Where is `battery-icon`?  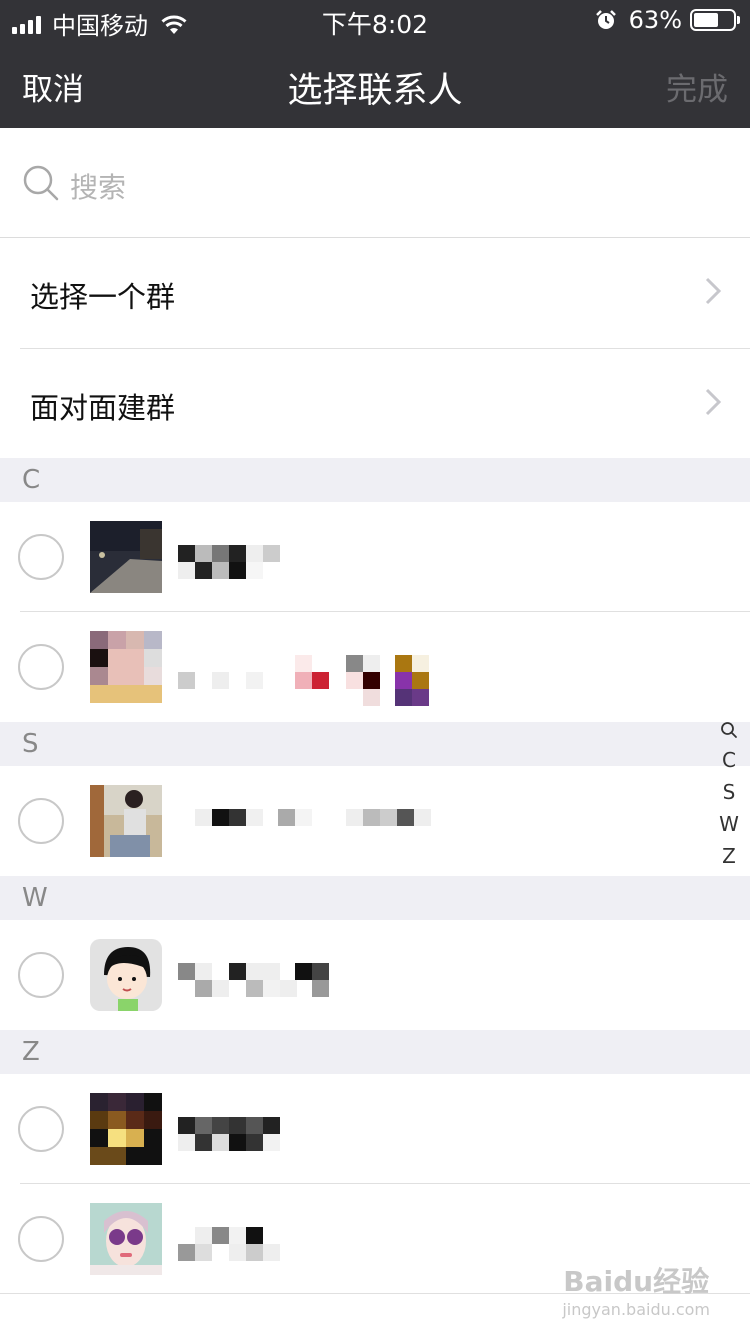
battery-icon is located at coordinates (715, 20).